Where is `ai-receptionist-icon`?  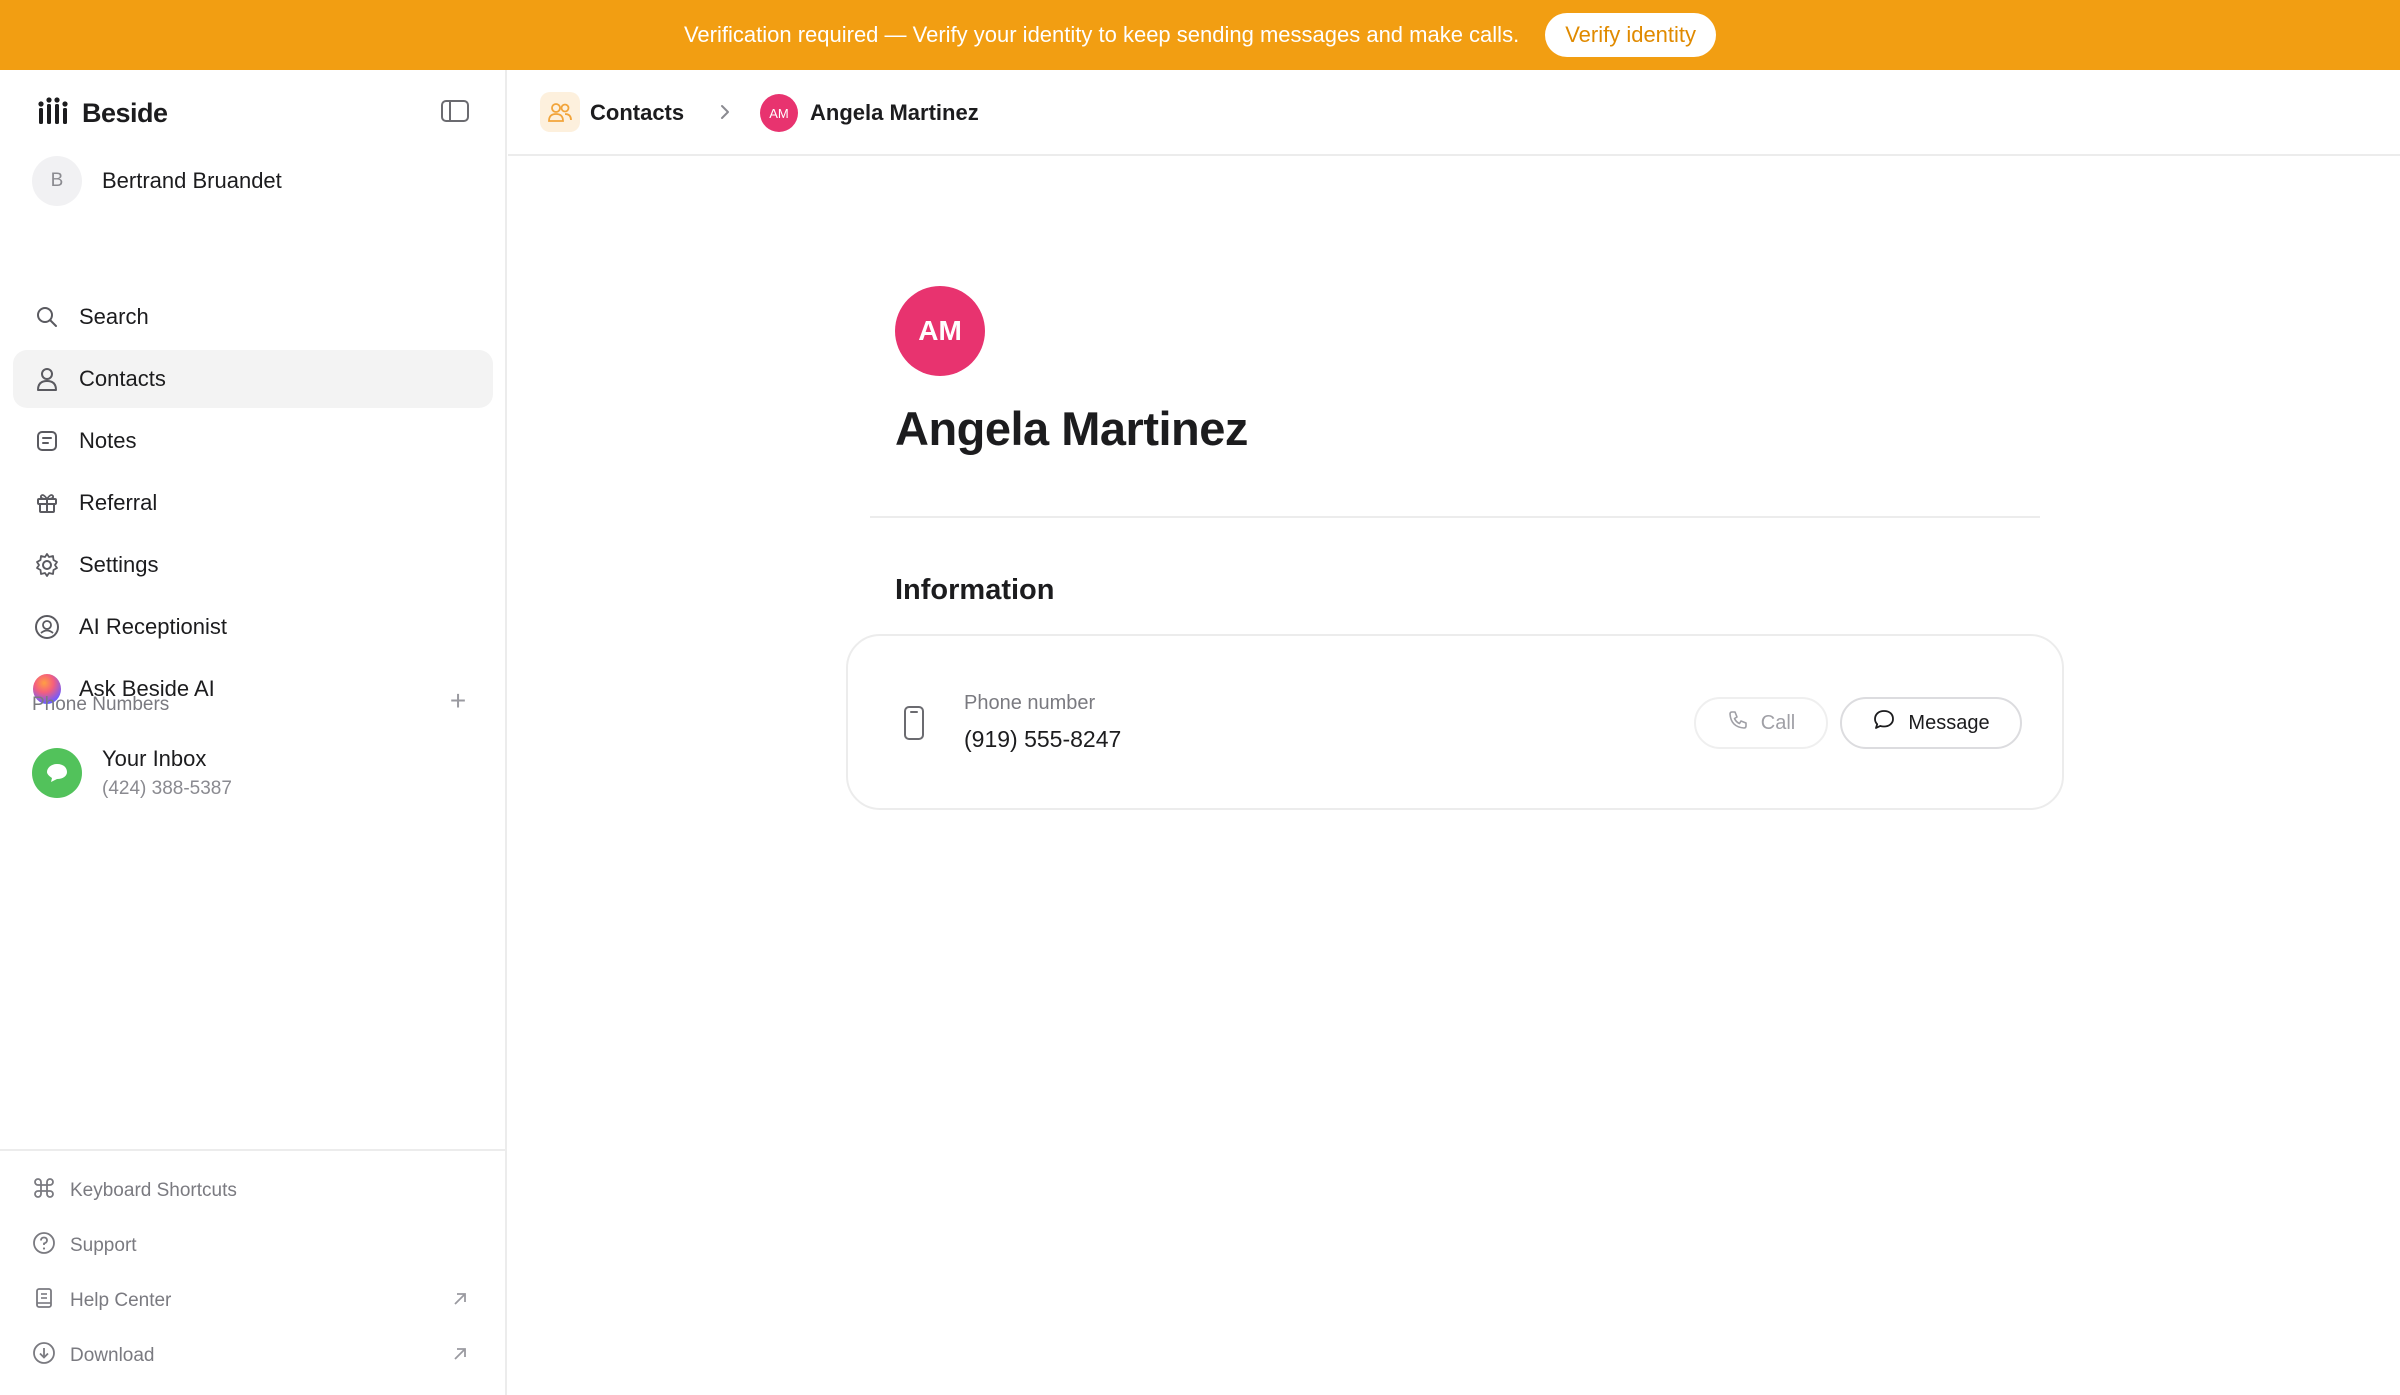 ai-receptionist-icon is located at coordinates (47, 627).